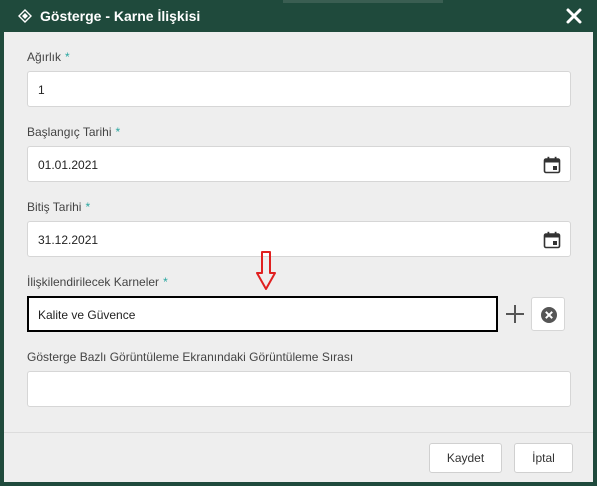 The height and width of the screenshot is (486, 597). I want to click on dialog-titlebar: Gösterge - Karne İlişkisi, so click(298, 16).